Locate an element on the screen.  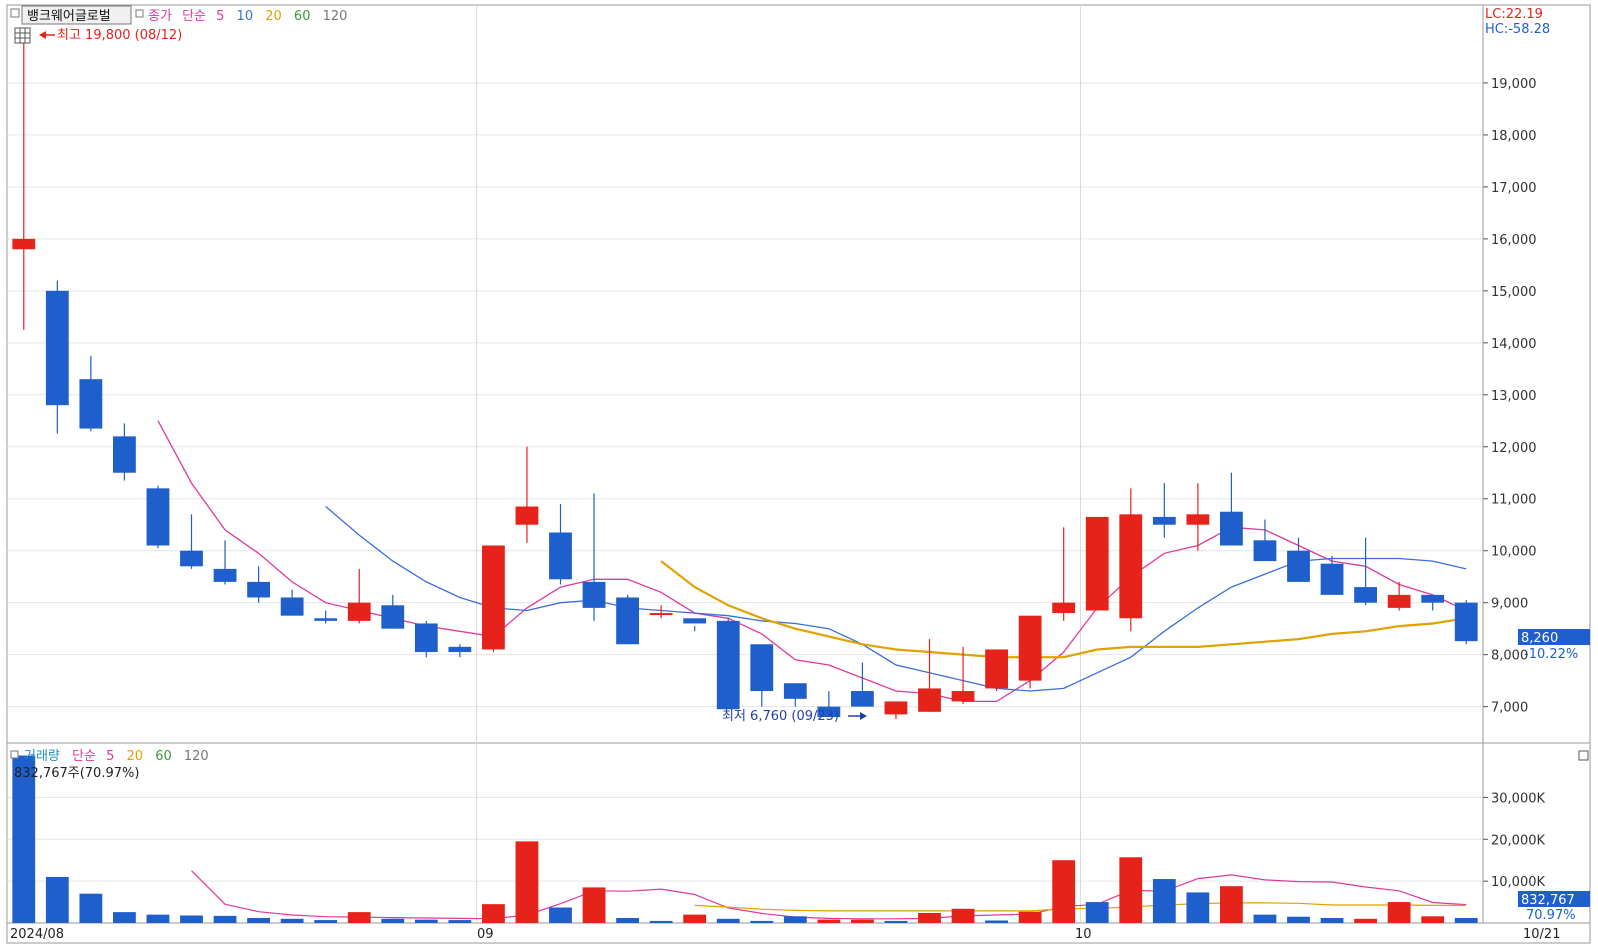
price-tick-label: 10,000 is located at coordinates (1514, 552).